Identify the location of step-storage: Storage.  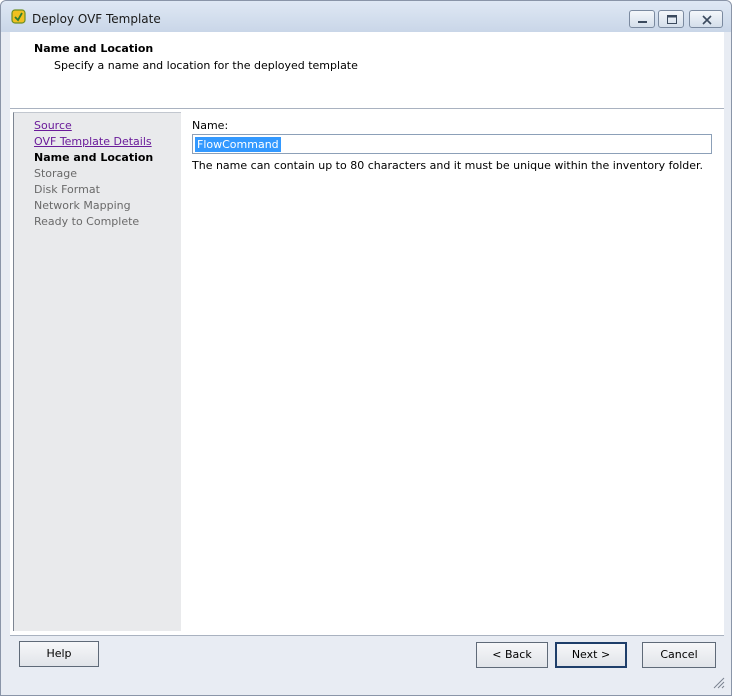
(56, 173).